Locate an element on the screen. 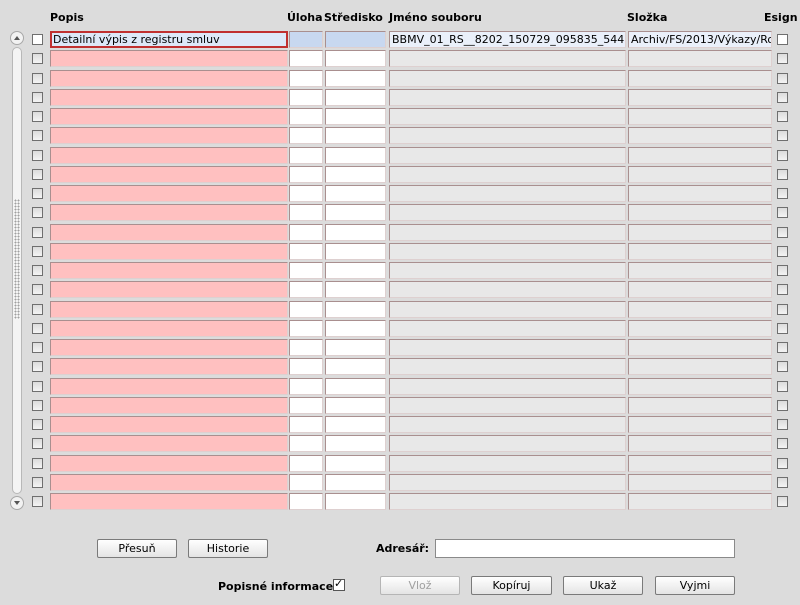 The width and height of the screenshot is (800, 605). kopiruj-button: Kopíruj is located at coordinates (511, 585).